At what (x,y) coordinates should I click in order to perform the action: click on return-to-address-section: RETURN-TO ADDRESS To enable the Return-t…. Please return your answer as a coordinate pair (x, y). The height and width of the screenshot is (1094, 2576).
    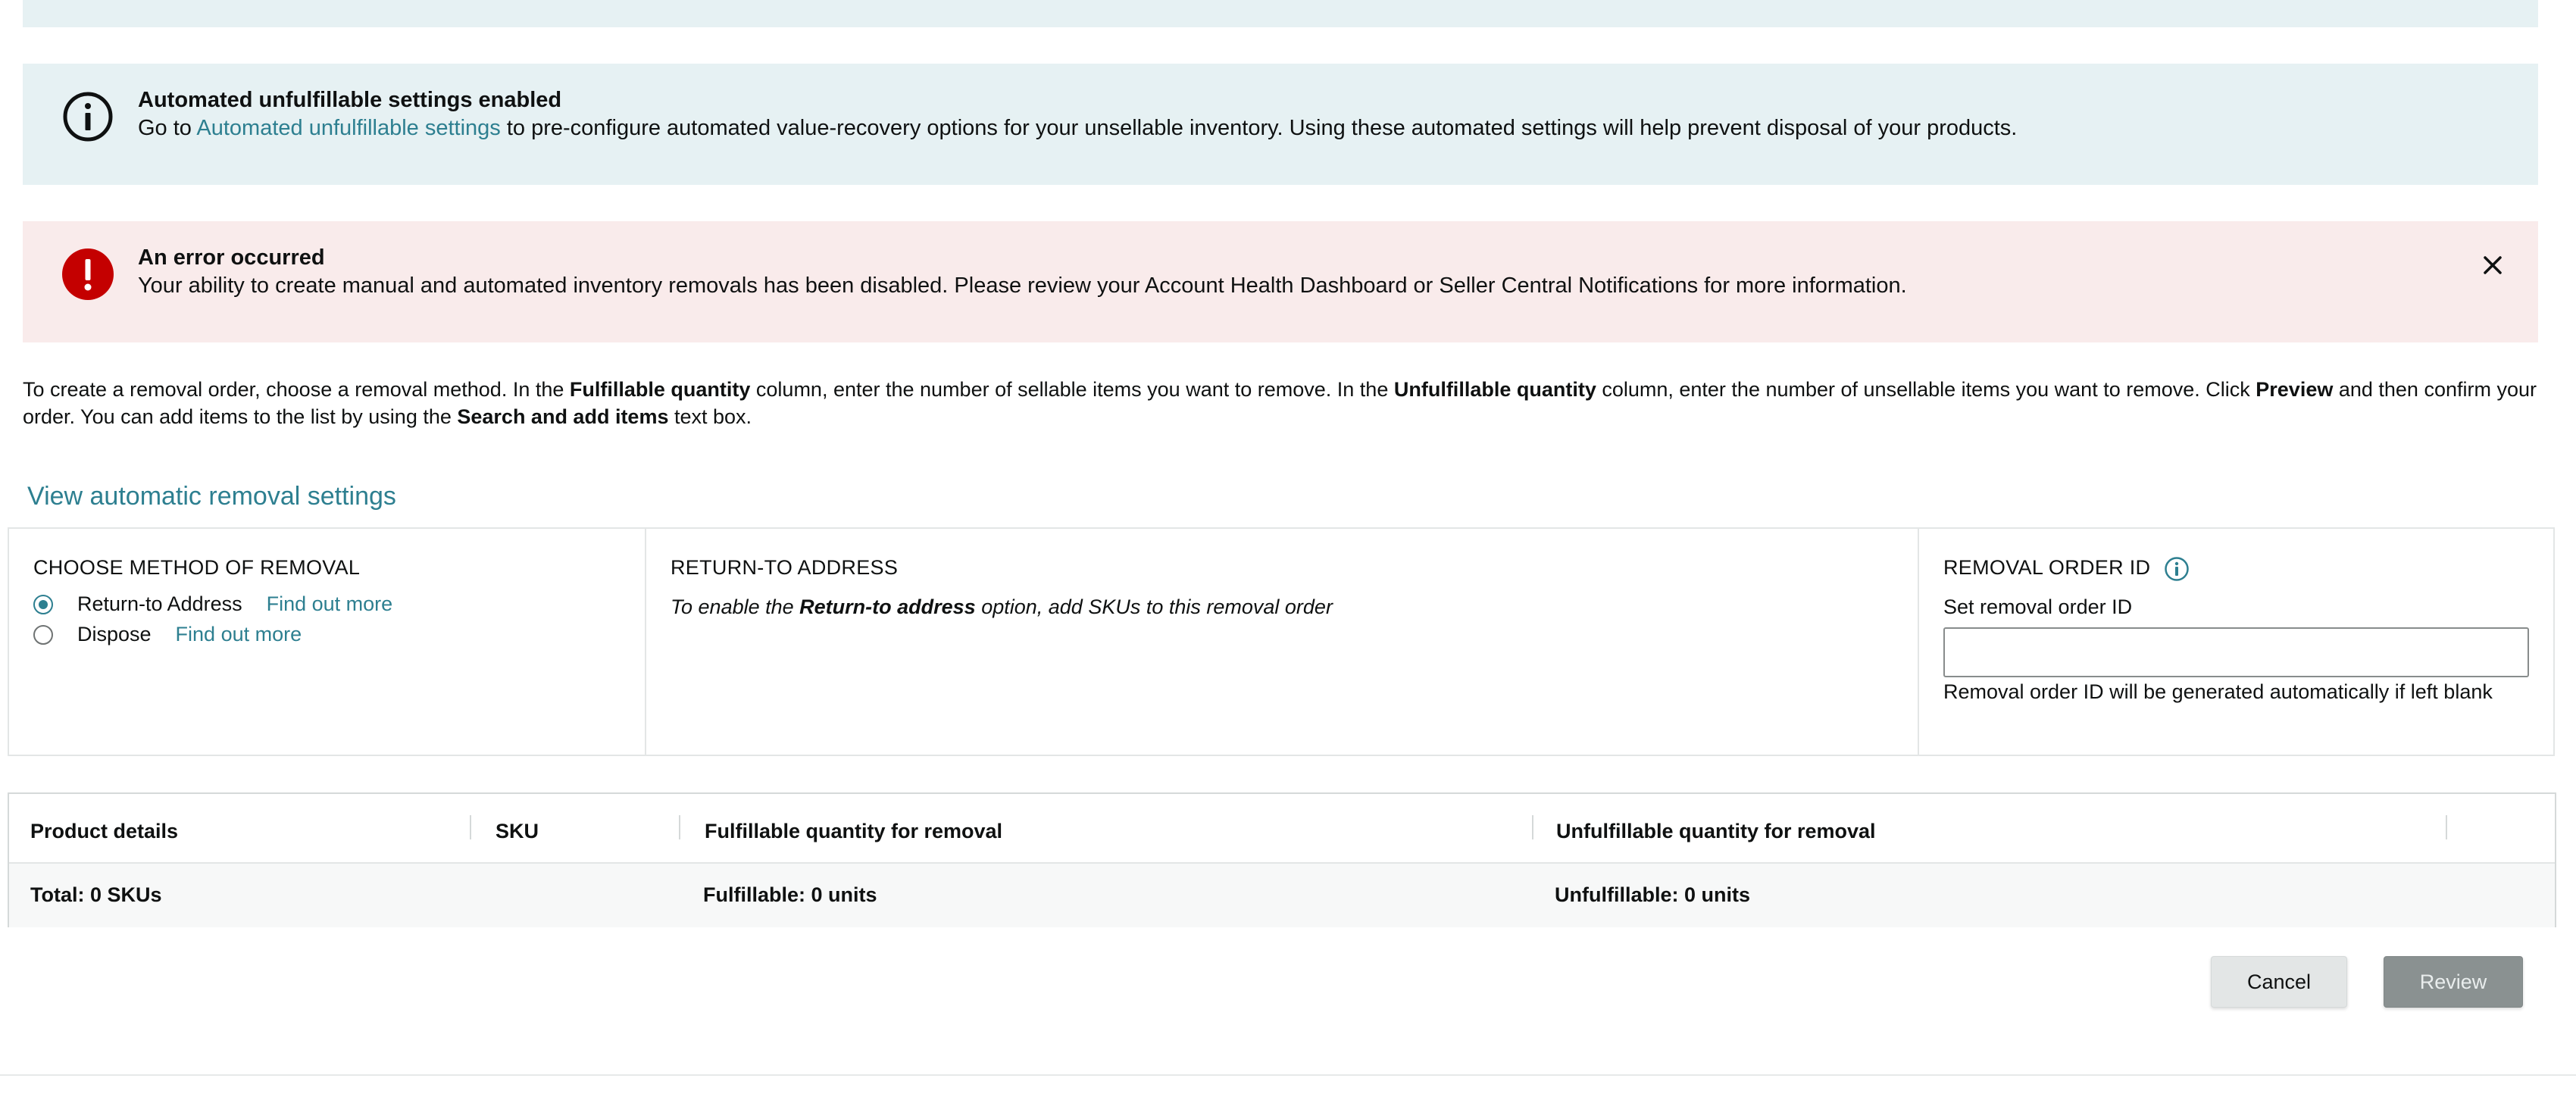
    Looking at the image, I should click on (1282, 642).